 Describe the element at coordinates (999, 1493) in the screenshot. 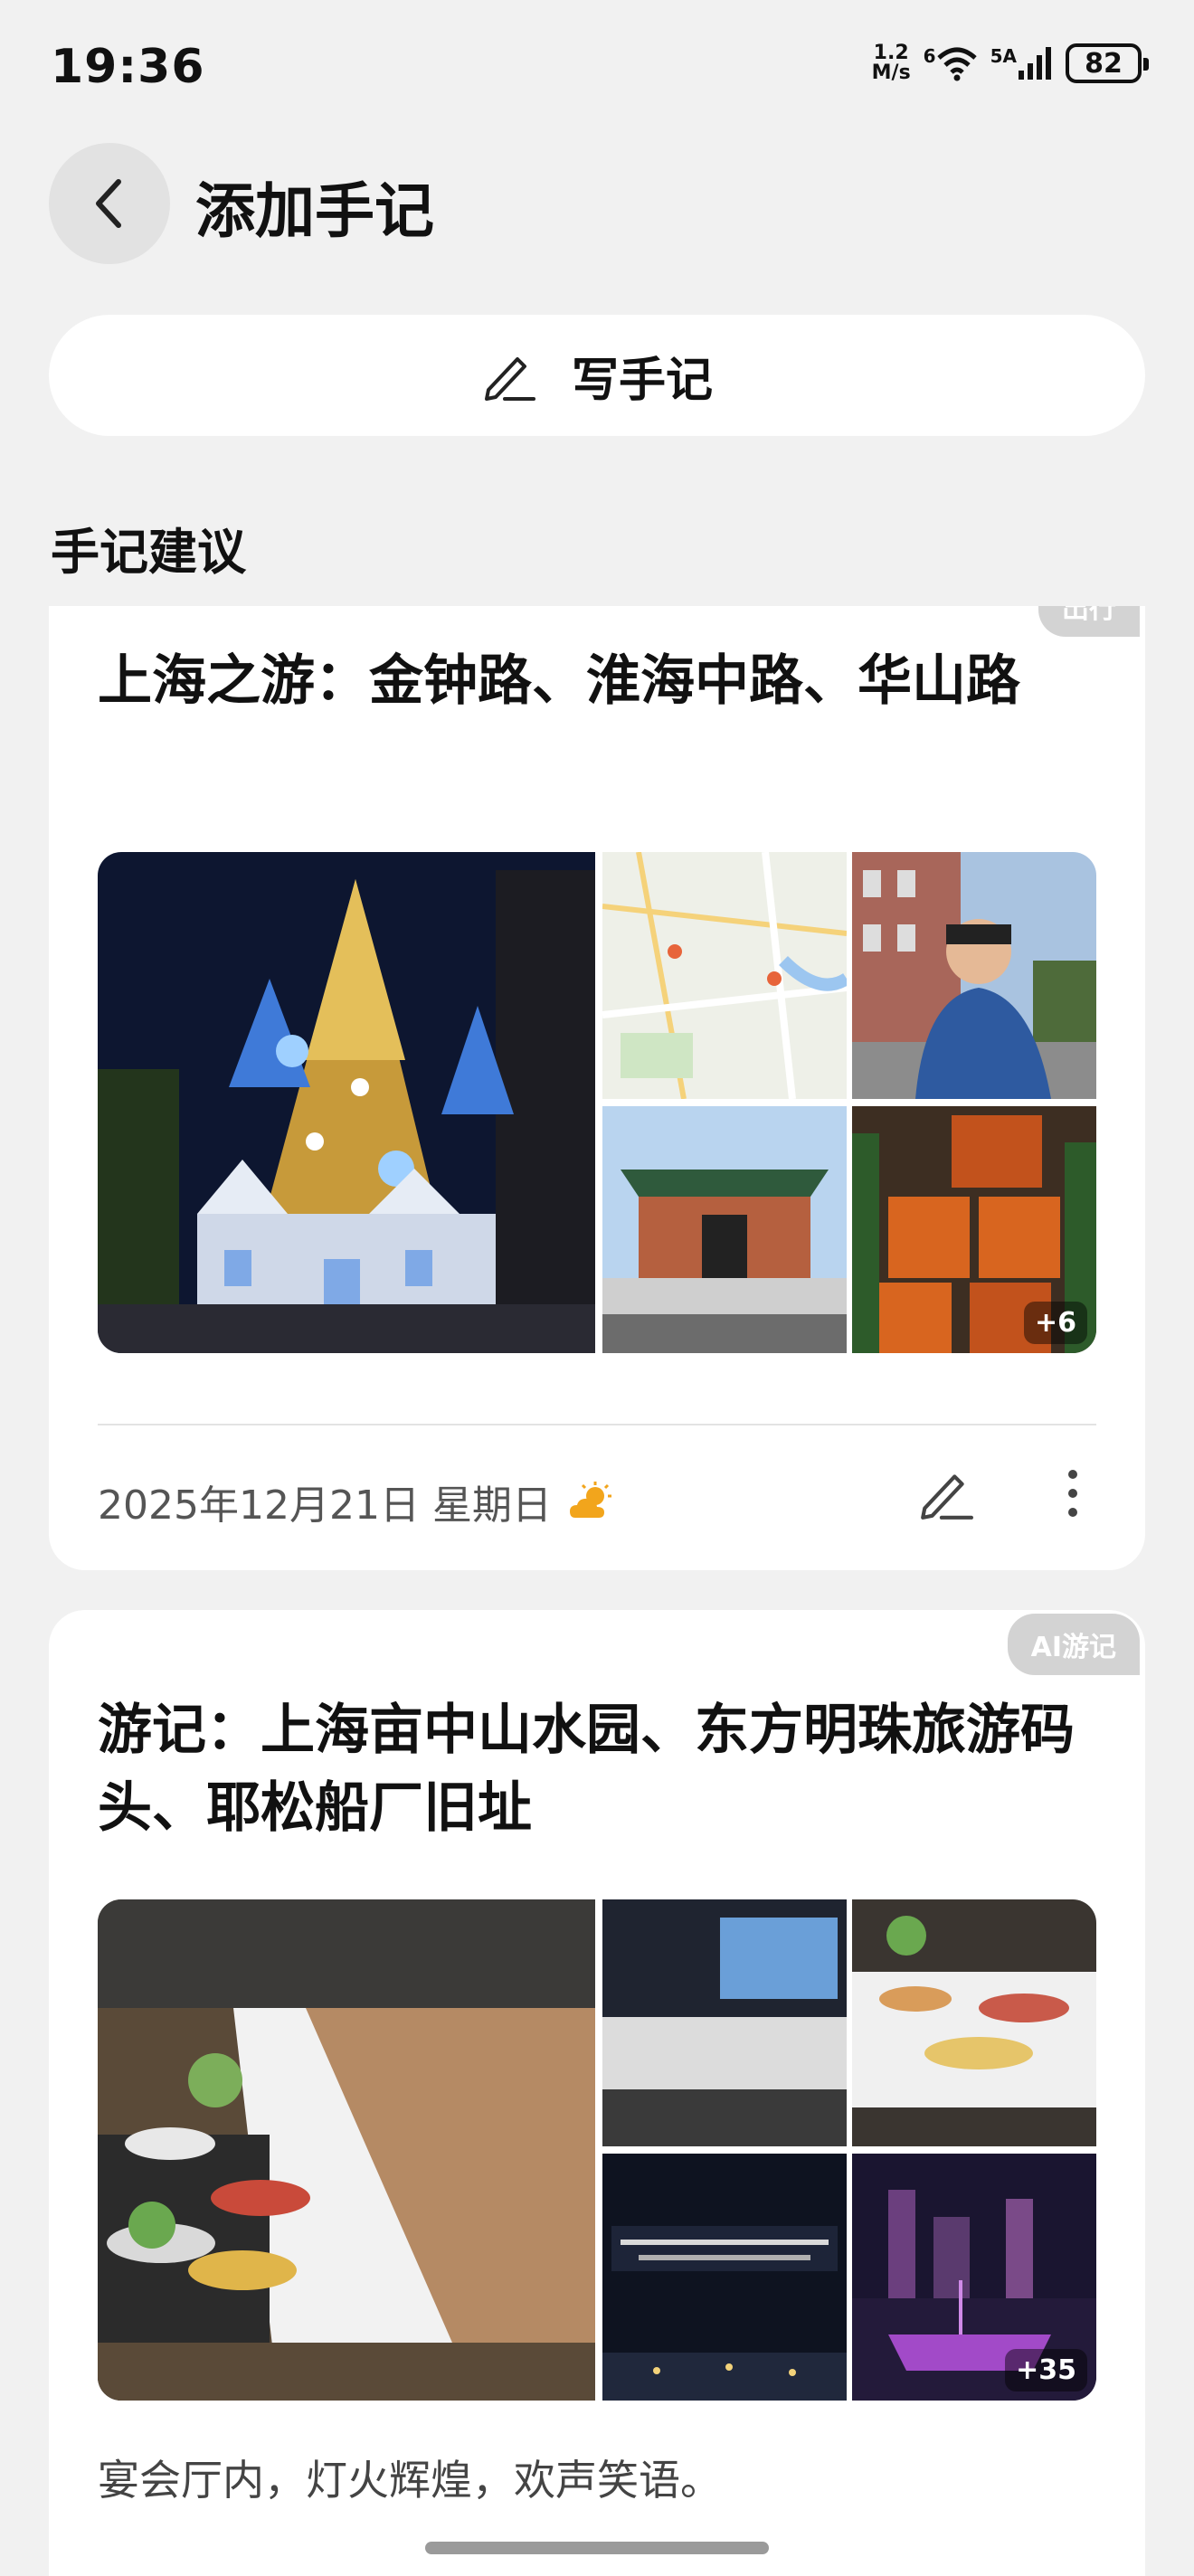

I see `card-actions` at that location.